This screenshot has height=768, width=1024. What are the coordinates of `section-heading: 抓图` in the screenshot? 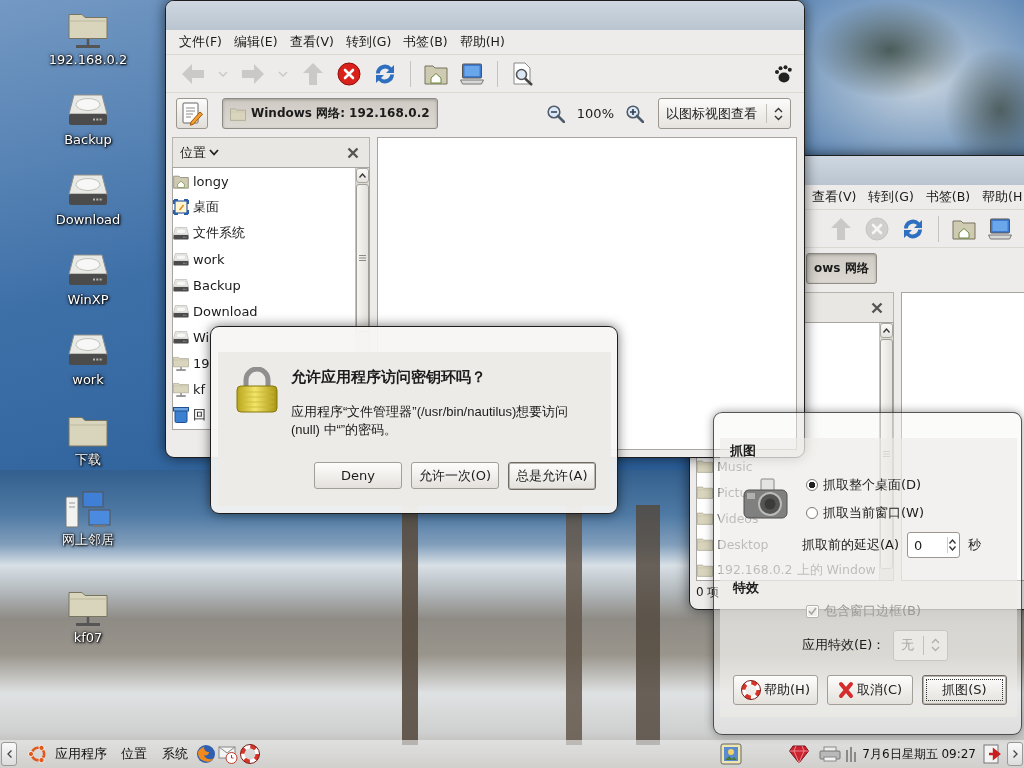 It's located at (743, 450).